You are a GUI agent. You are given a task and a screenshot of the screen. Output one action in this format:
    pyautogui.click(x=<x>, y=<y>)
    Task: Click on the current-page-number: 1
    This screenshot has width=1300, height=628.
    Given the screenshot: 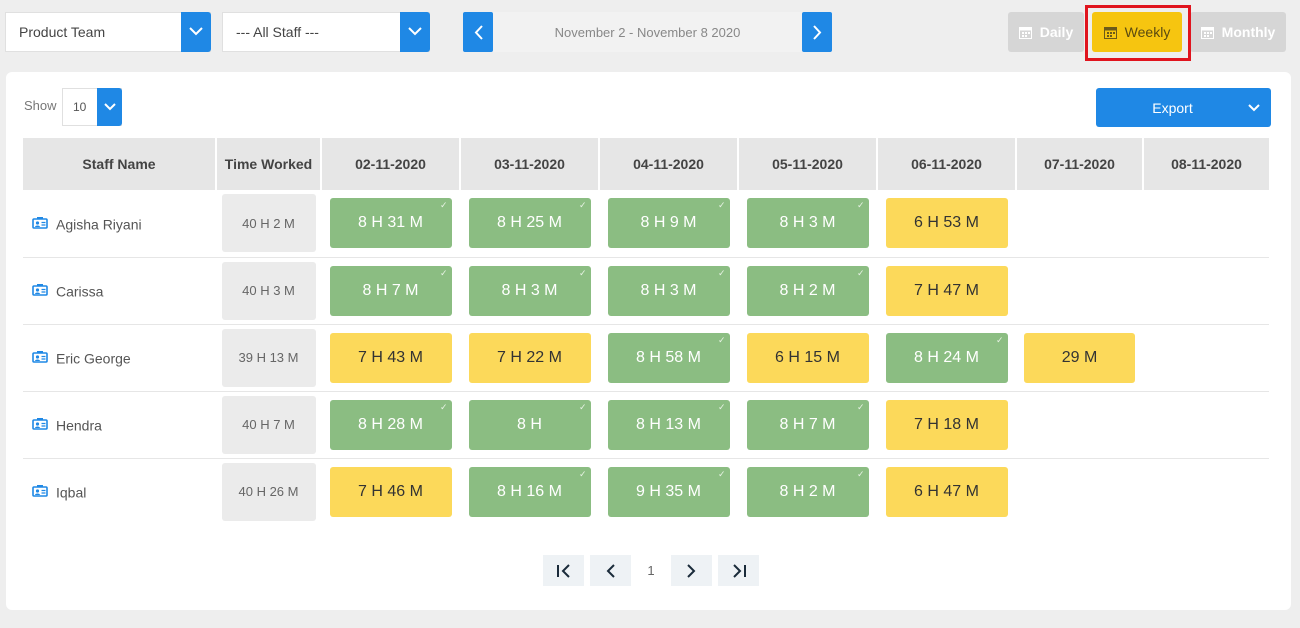 What is the action you would take?
    pyautogui.click(x=651, y=570)
    